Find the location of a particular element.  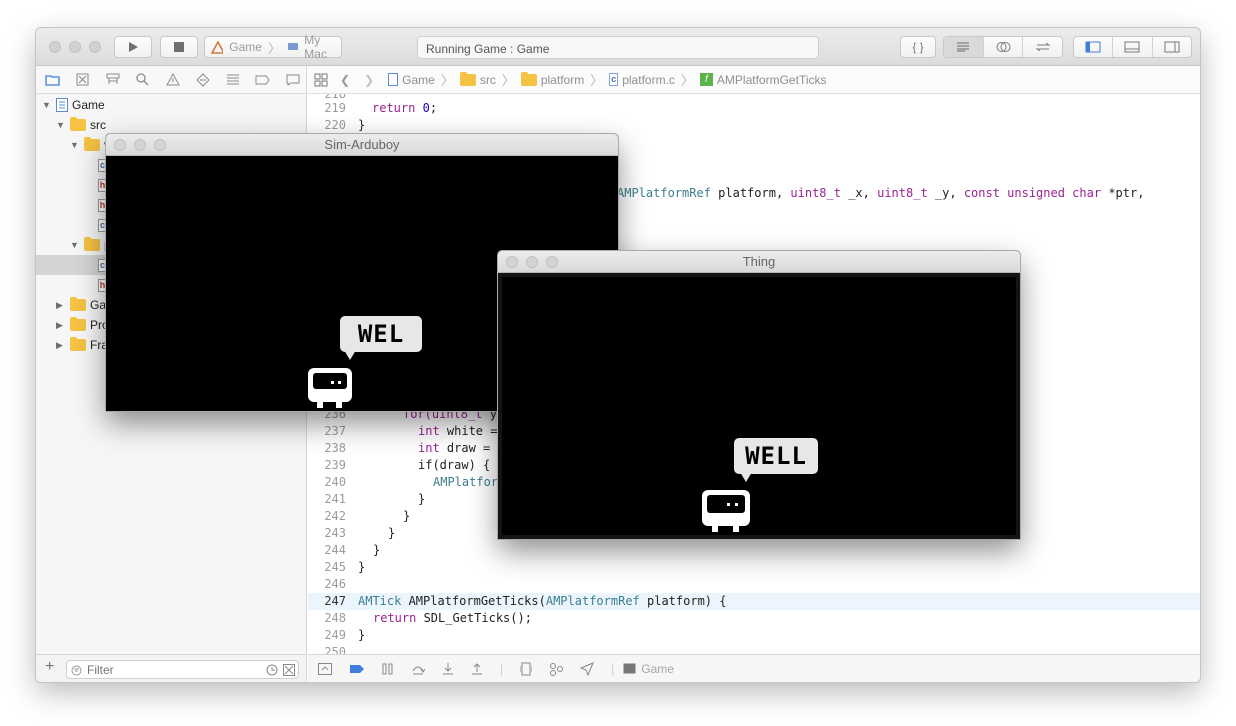

function-icon: f is located at coordinates (706, 79).